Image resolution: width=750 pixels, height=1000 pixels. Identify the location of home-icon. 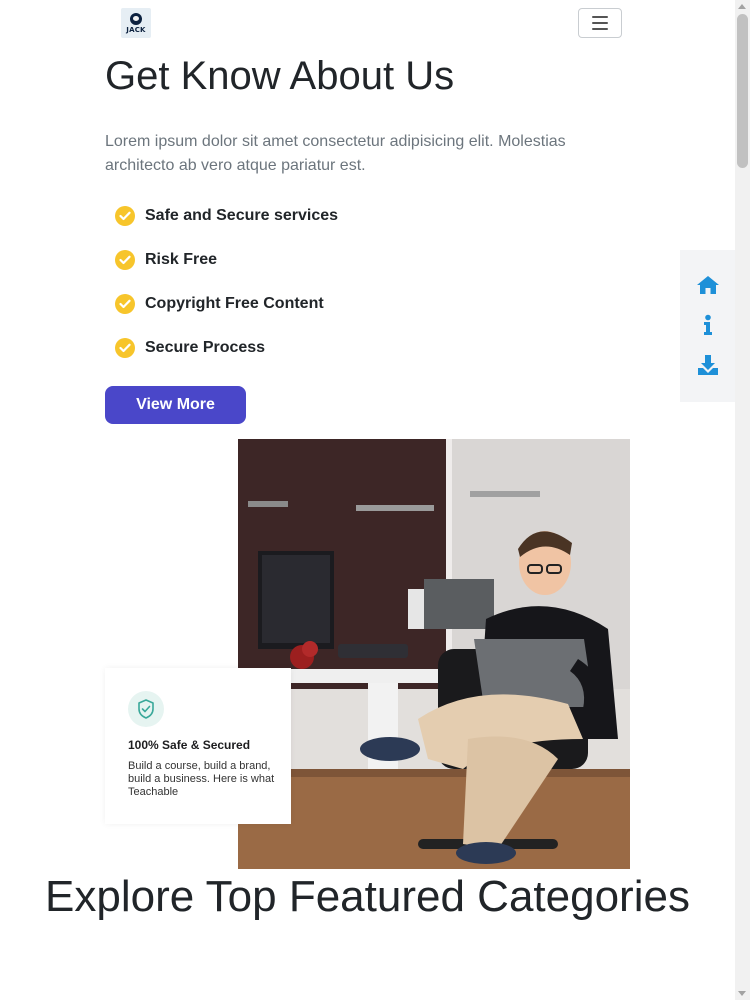
(708, 285).